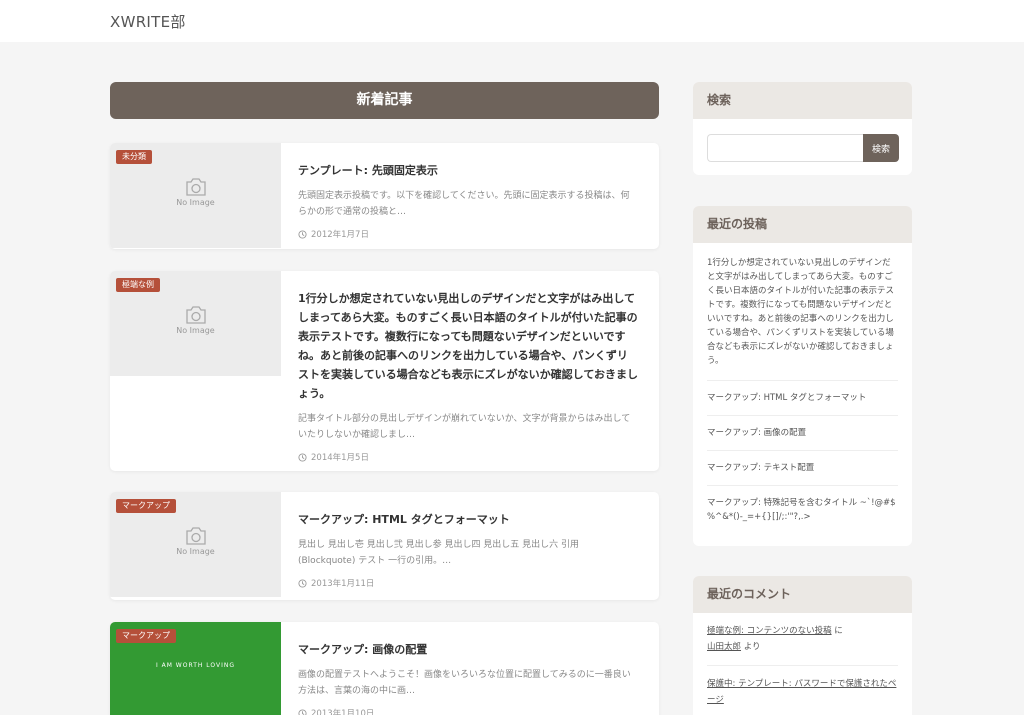 The width and height of the screenshot is (1024, 715). What do you see at coordinates (384, 100) in the screenshot?
I see `section-title: 新着記事` at bounding box center [384, 100].